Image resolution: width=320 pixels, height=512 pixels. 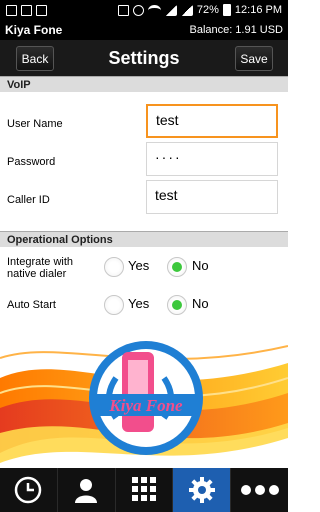 What do you see at coordinates (34, 30) in the screenshot?
I see `app-name: Kiya Fone` at bounding box center [34, 30].